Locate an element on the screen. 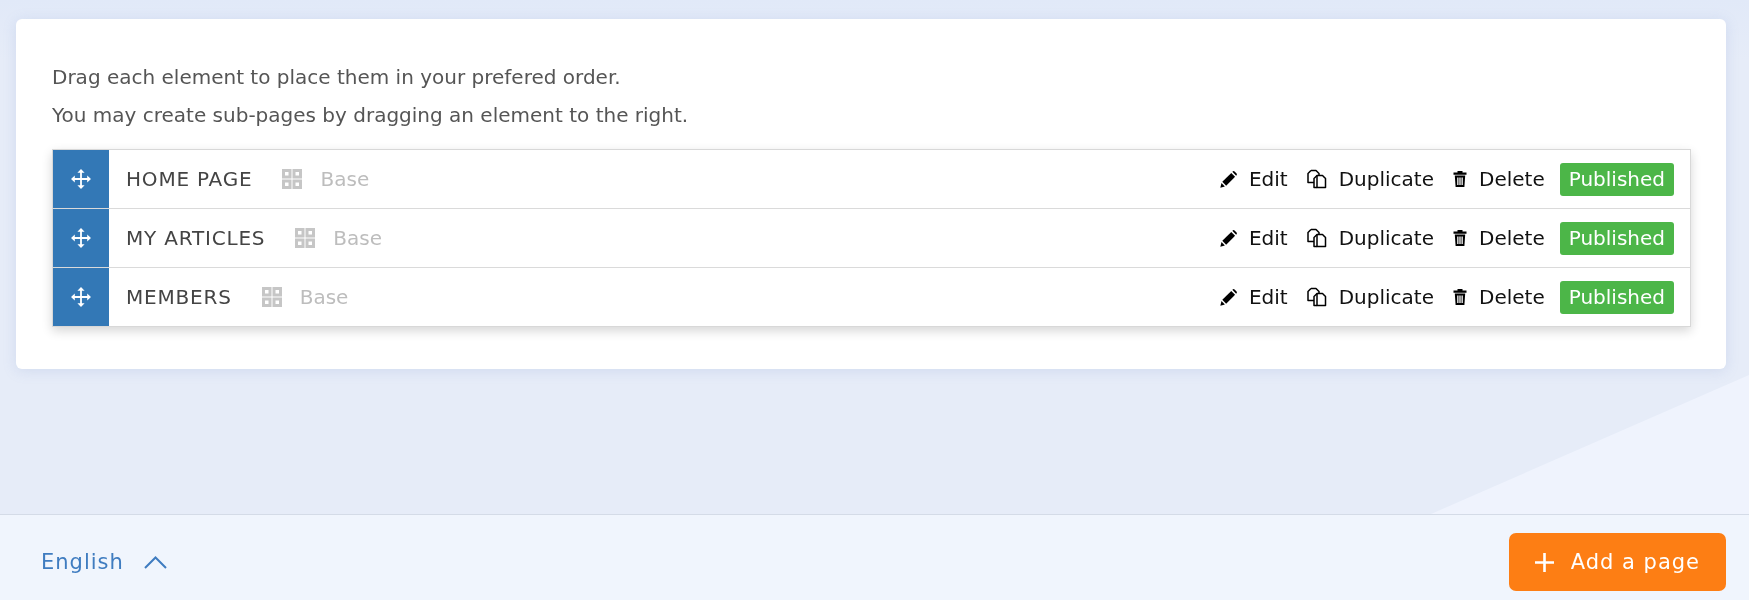 The image size is (1749, 600). instruction-text: You may create sub-pages by dragging an element to the right. is located at coordinates (371, 115).